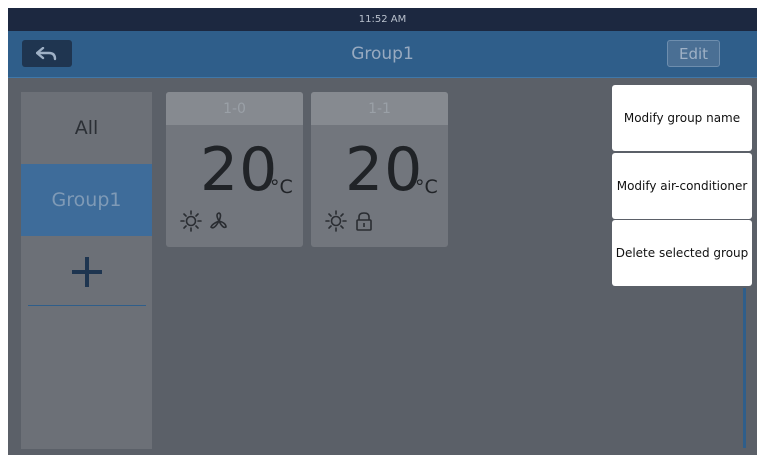  Describe the element at coordinates (744, 368) in the screenshot. I see `scrollbar` at that location.